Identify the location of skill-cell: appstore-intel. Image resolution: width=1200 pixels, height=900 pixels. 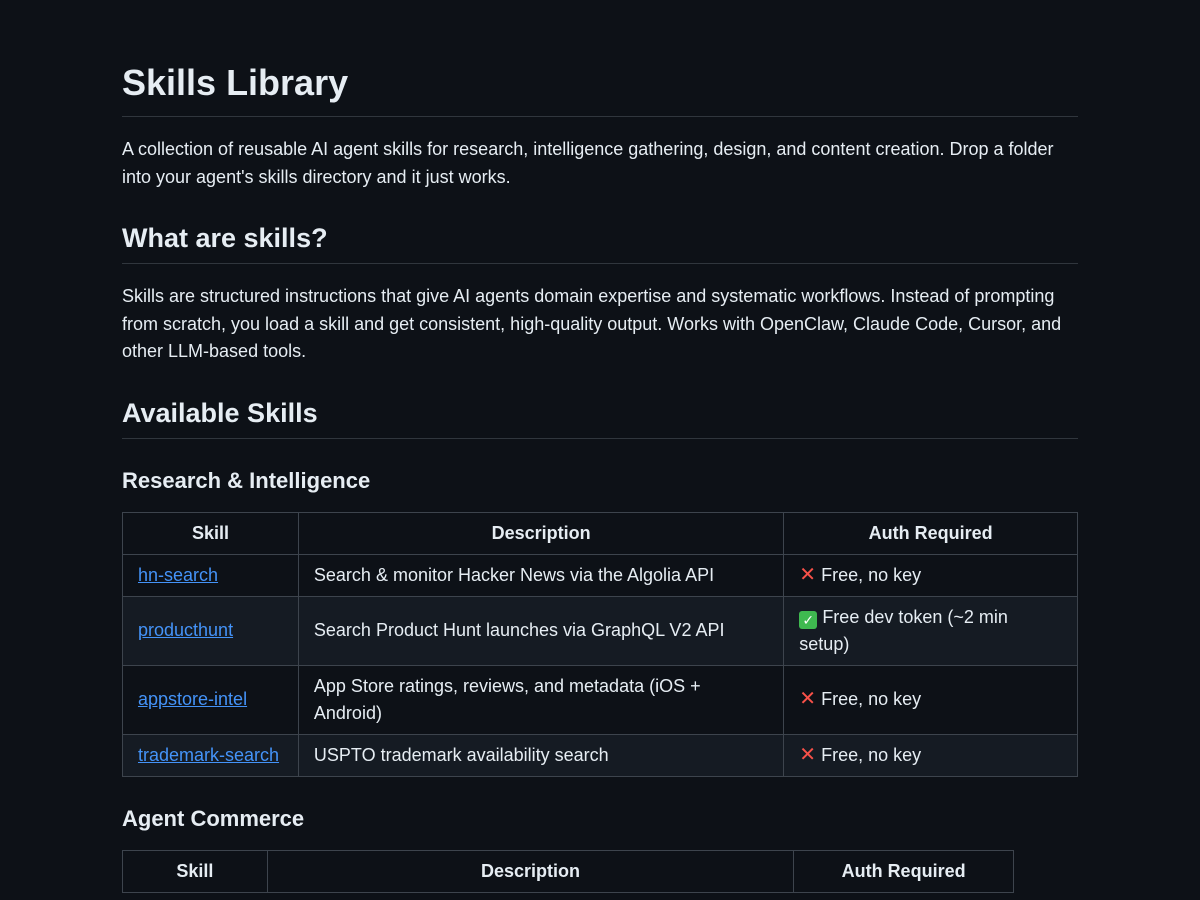
(210, 699).